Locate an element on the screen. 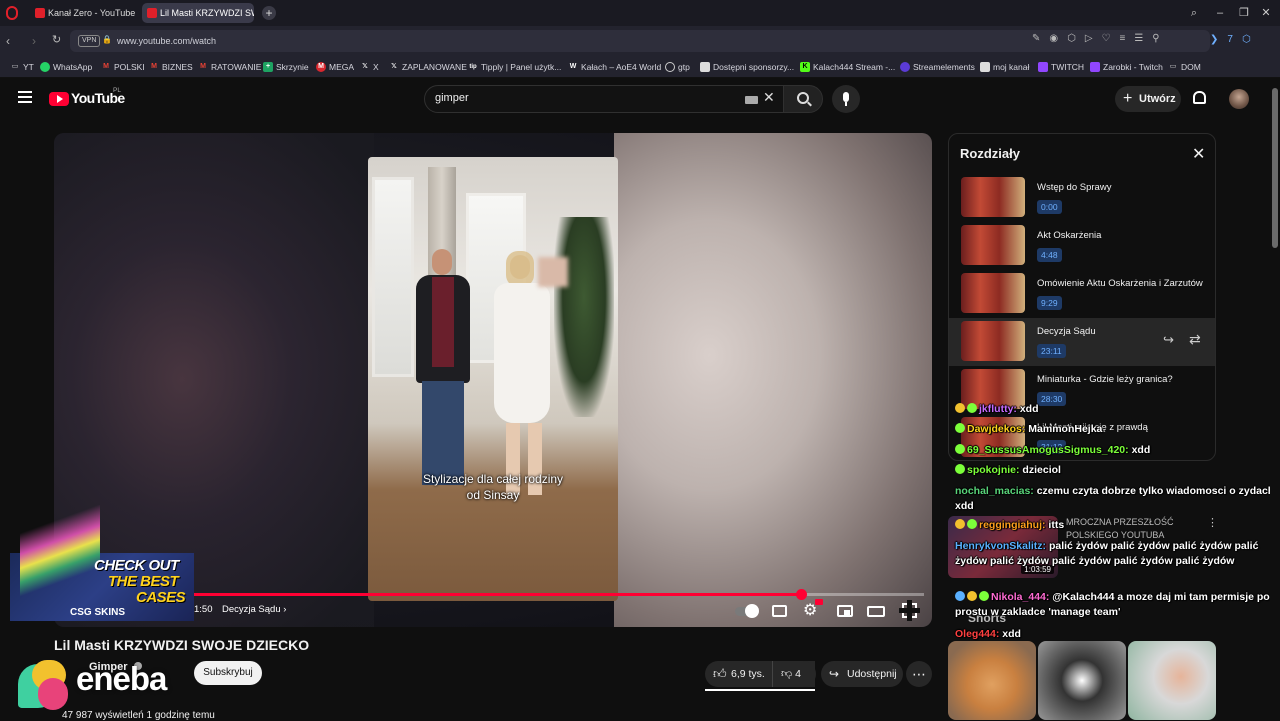 Image resolution: width=1280 pixels, height=721 pixels. ad-text-line2: THE BEST is located at coordinates (143, 581).